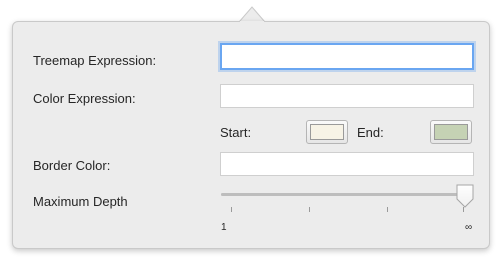  I want to click on start-color-well, so click(327, 132).